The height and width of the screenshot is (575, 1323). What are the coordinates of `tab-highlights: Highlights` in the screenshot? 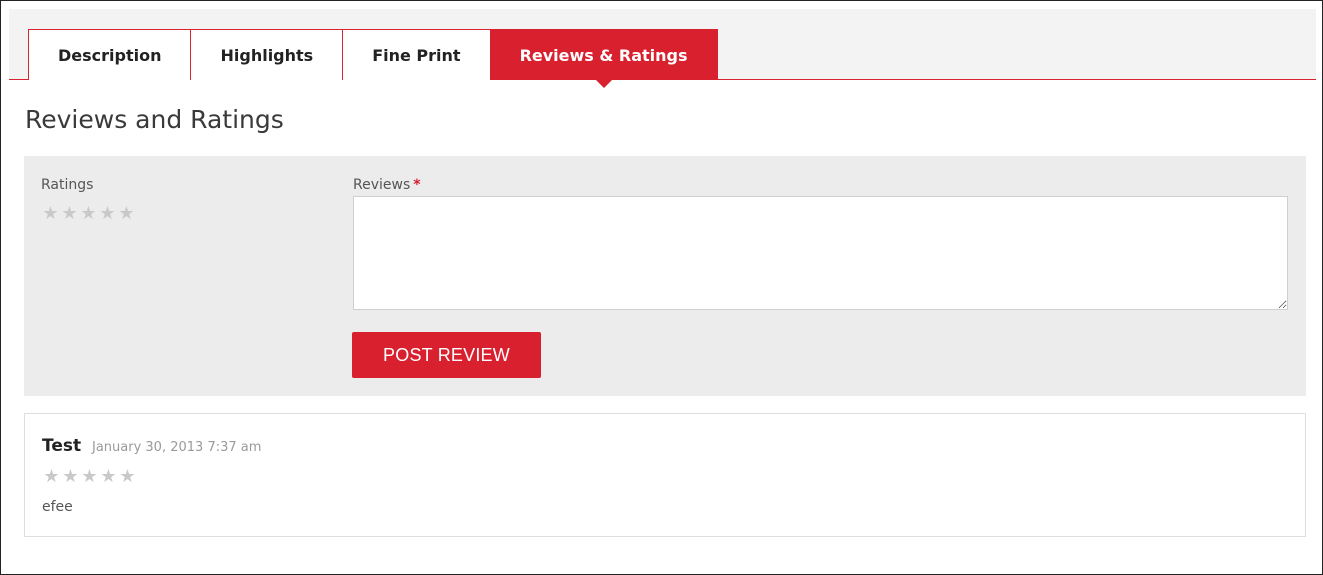 It's located at (267, 54).